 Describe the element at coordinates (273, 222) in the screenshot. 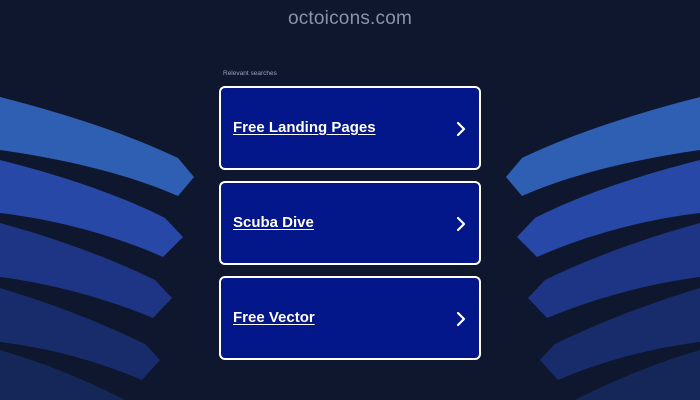

I see `search-result-label: Scuba Dive` at that location.